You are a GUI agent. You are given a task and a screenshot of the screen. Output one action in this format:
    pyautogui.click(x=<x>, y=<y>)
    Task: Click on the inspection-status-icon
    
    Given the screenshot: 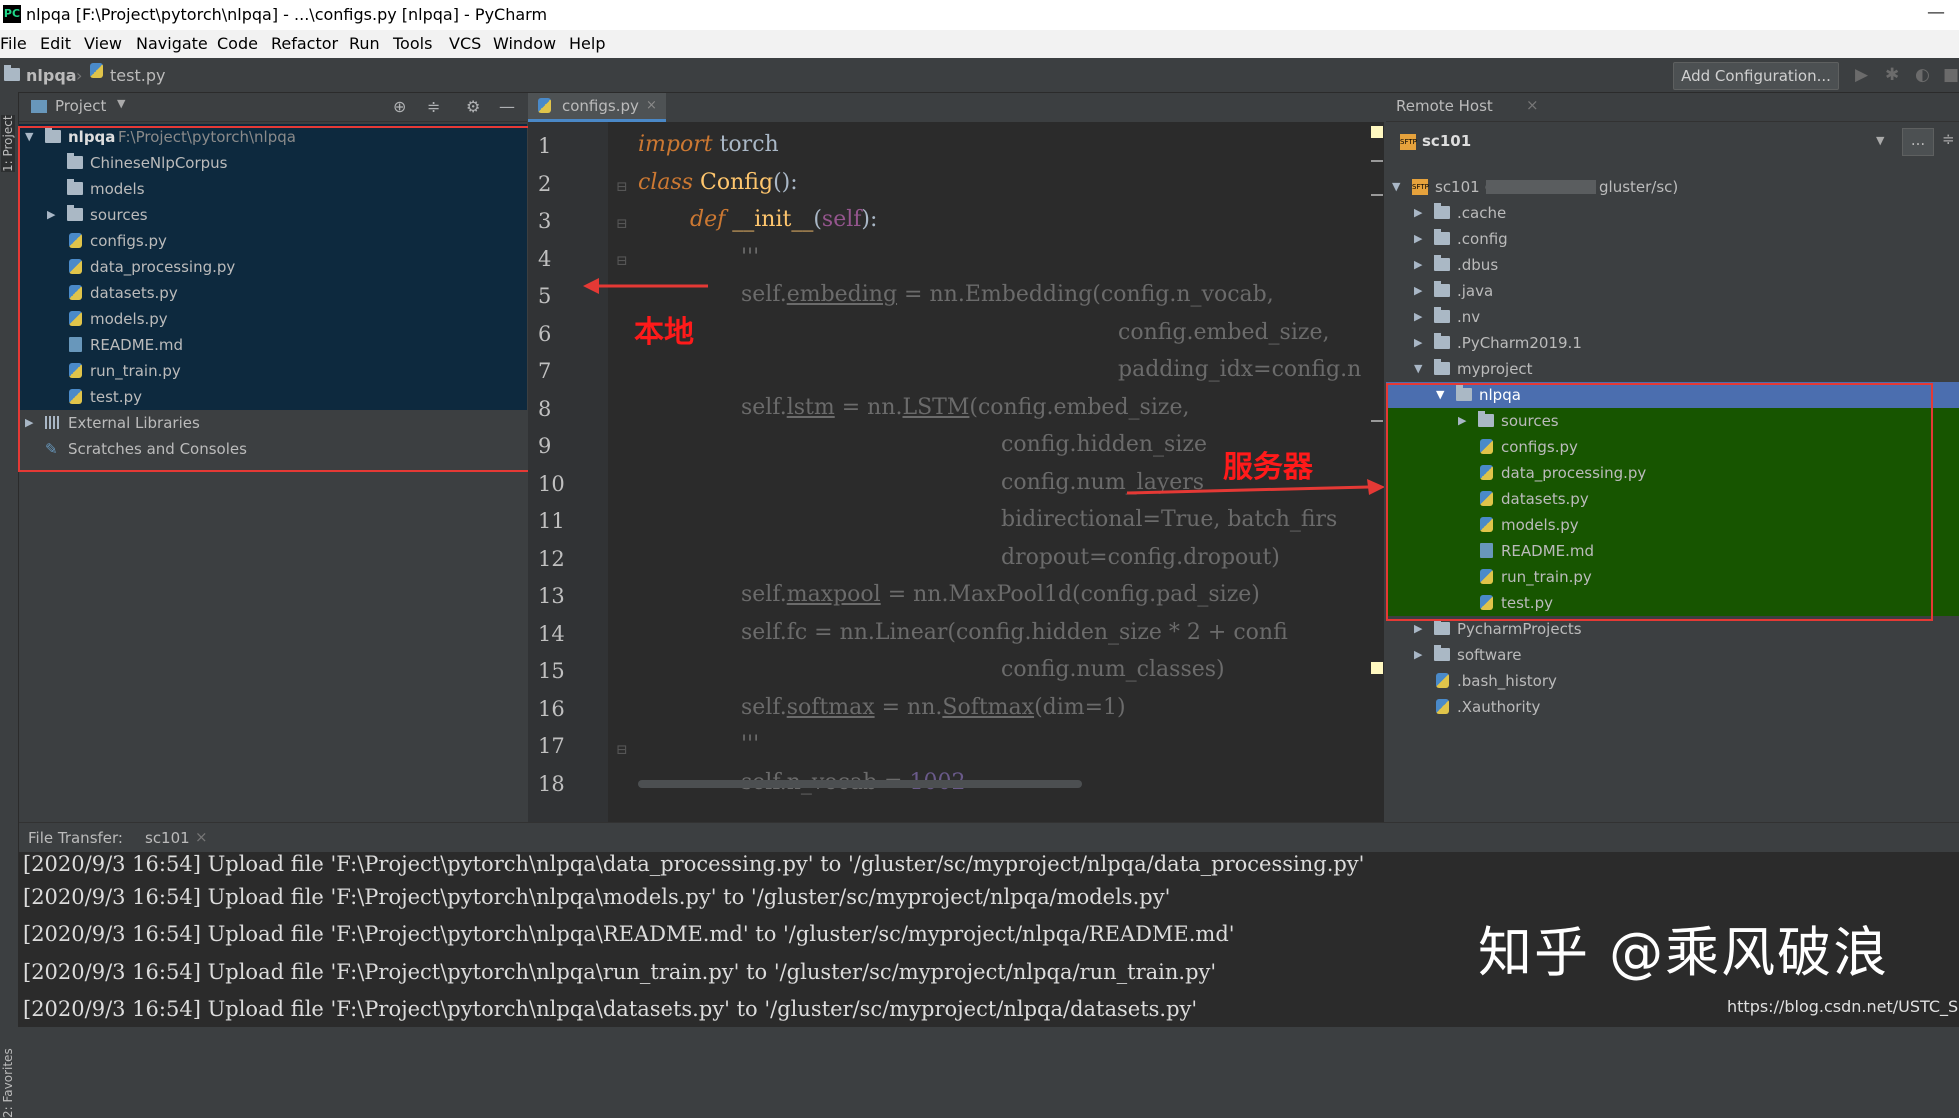 What is the action you would take?
    pyautogui.click(x=1377, y=132)
    